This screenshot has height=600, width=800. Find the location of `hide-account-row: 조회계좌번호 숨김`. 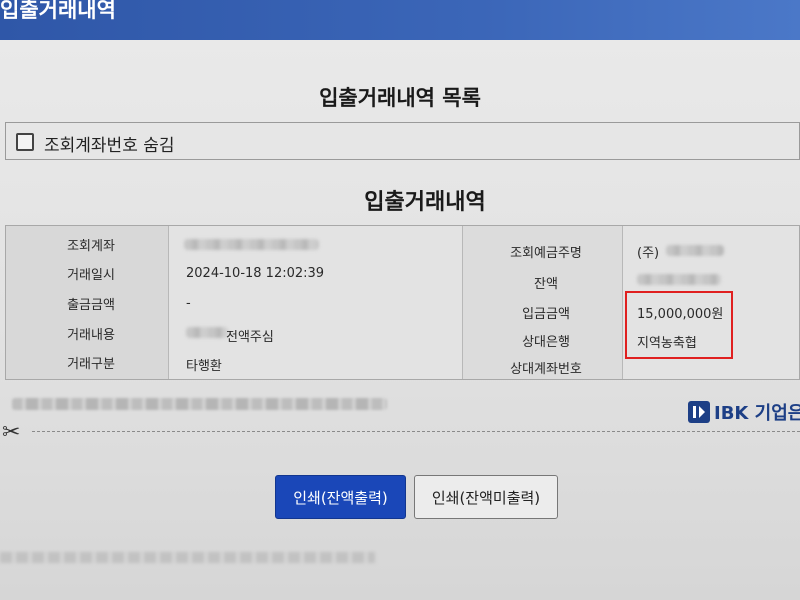

hide-account-row: 조회계좌번호 숨김 is located at coordinates (402, 141).